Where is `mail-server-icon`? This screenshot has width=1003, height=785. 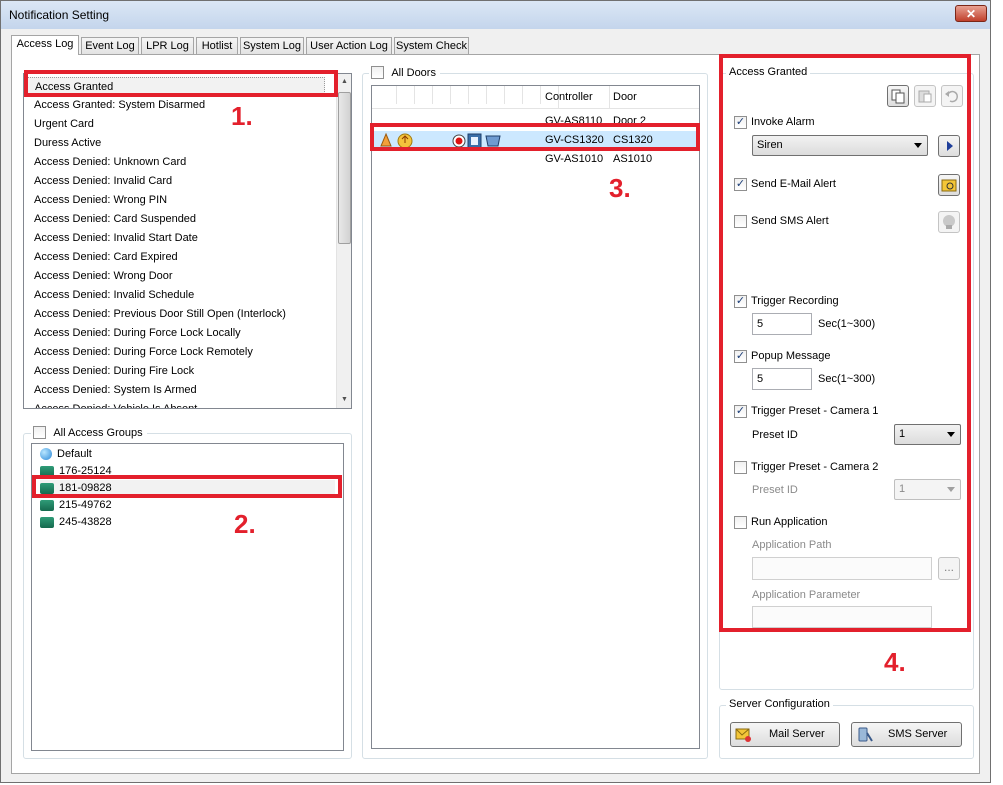
mail-server-icon is located at coordinates (743, 735).